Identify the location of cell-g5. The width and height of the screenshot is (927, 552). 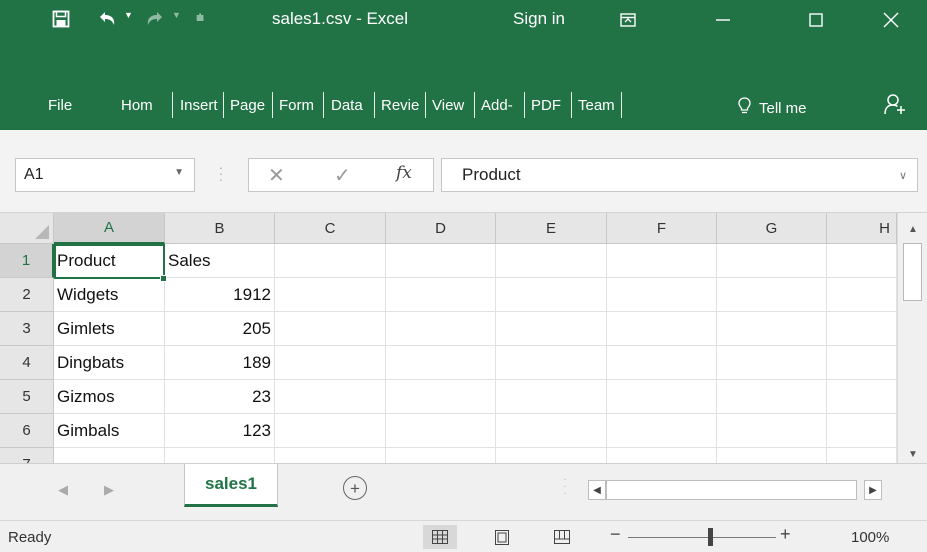
(772, 397).